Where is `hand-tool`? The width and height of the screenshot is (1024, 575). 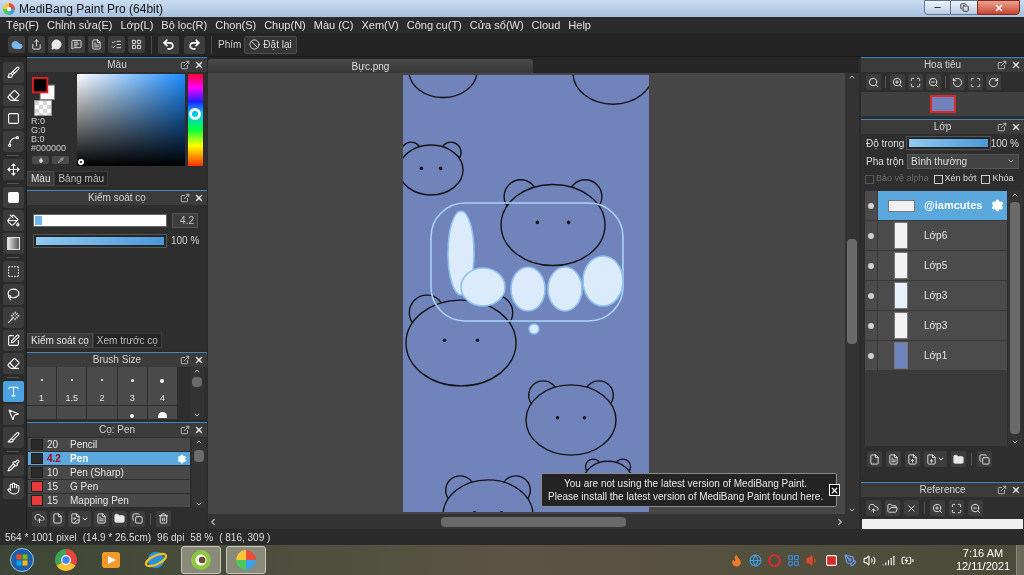
hand-tool is located at coordinates (13, 488).